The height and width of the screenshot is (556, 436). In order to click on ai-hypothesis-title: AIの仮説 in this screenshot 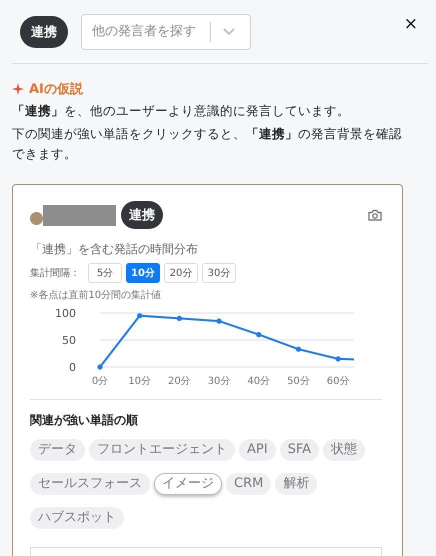, I will do `click(56, 89)`.